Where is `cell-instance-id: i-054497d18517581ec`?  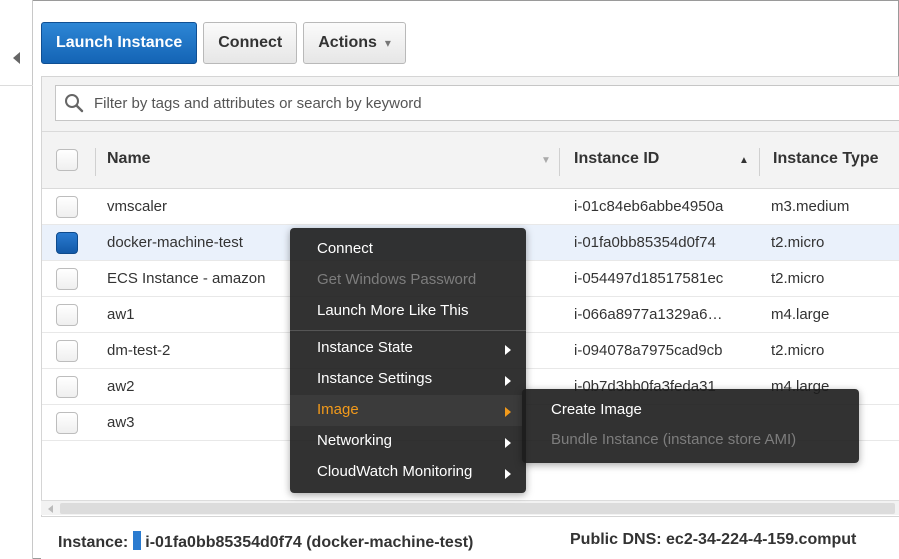
cell-instance-id: i-054497d18517581ec is located at coordinates (649, 278).